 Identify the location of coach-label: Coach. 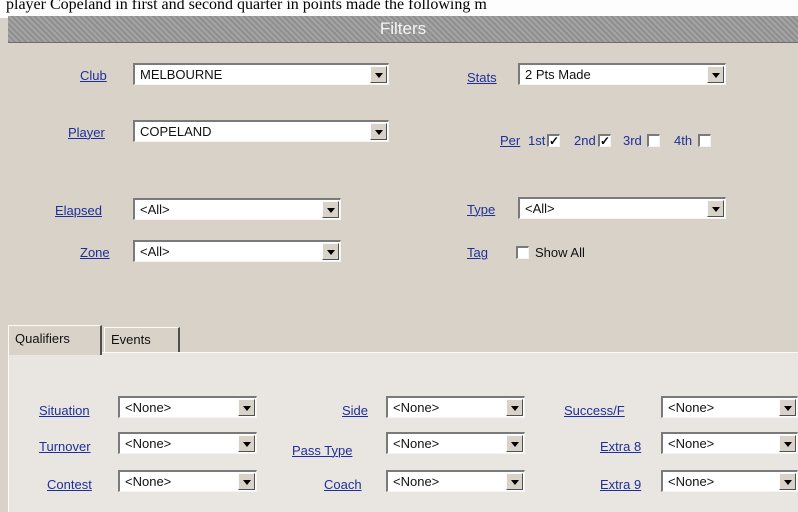
(343, 484).